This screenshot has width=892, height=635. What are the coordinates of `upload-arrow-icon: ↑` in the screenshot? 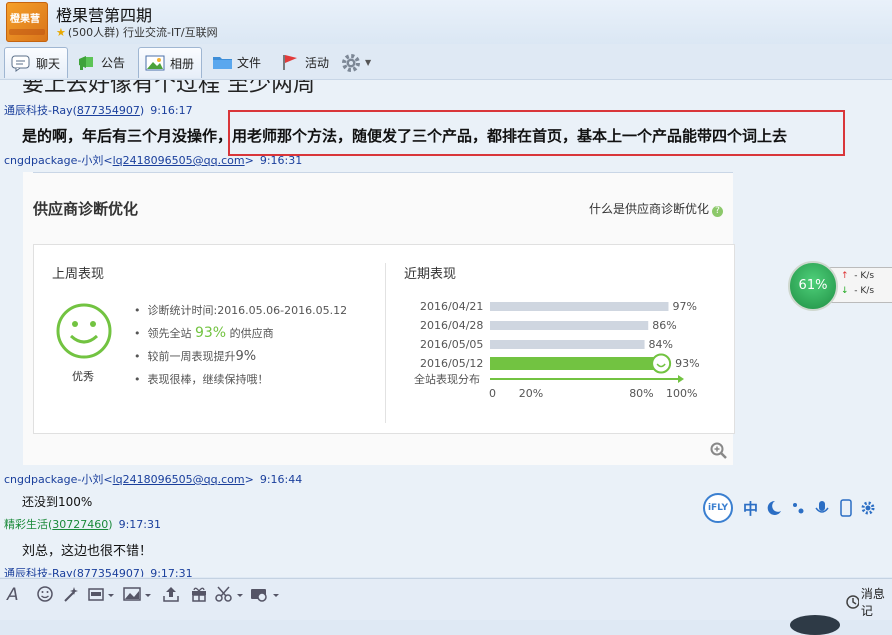 It's located at (845, 276).